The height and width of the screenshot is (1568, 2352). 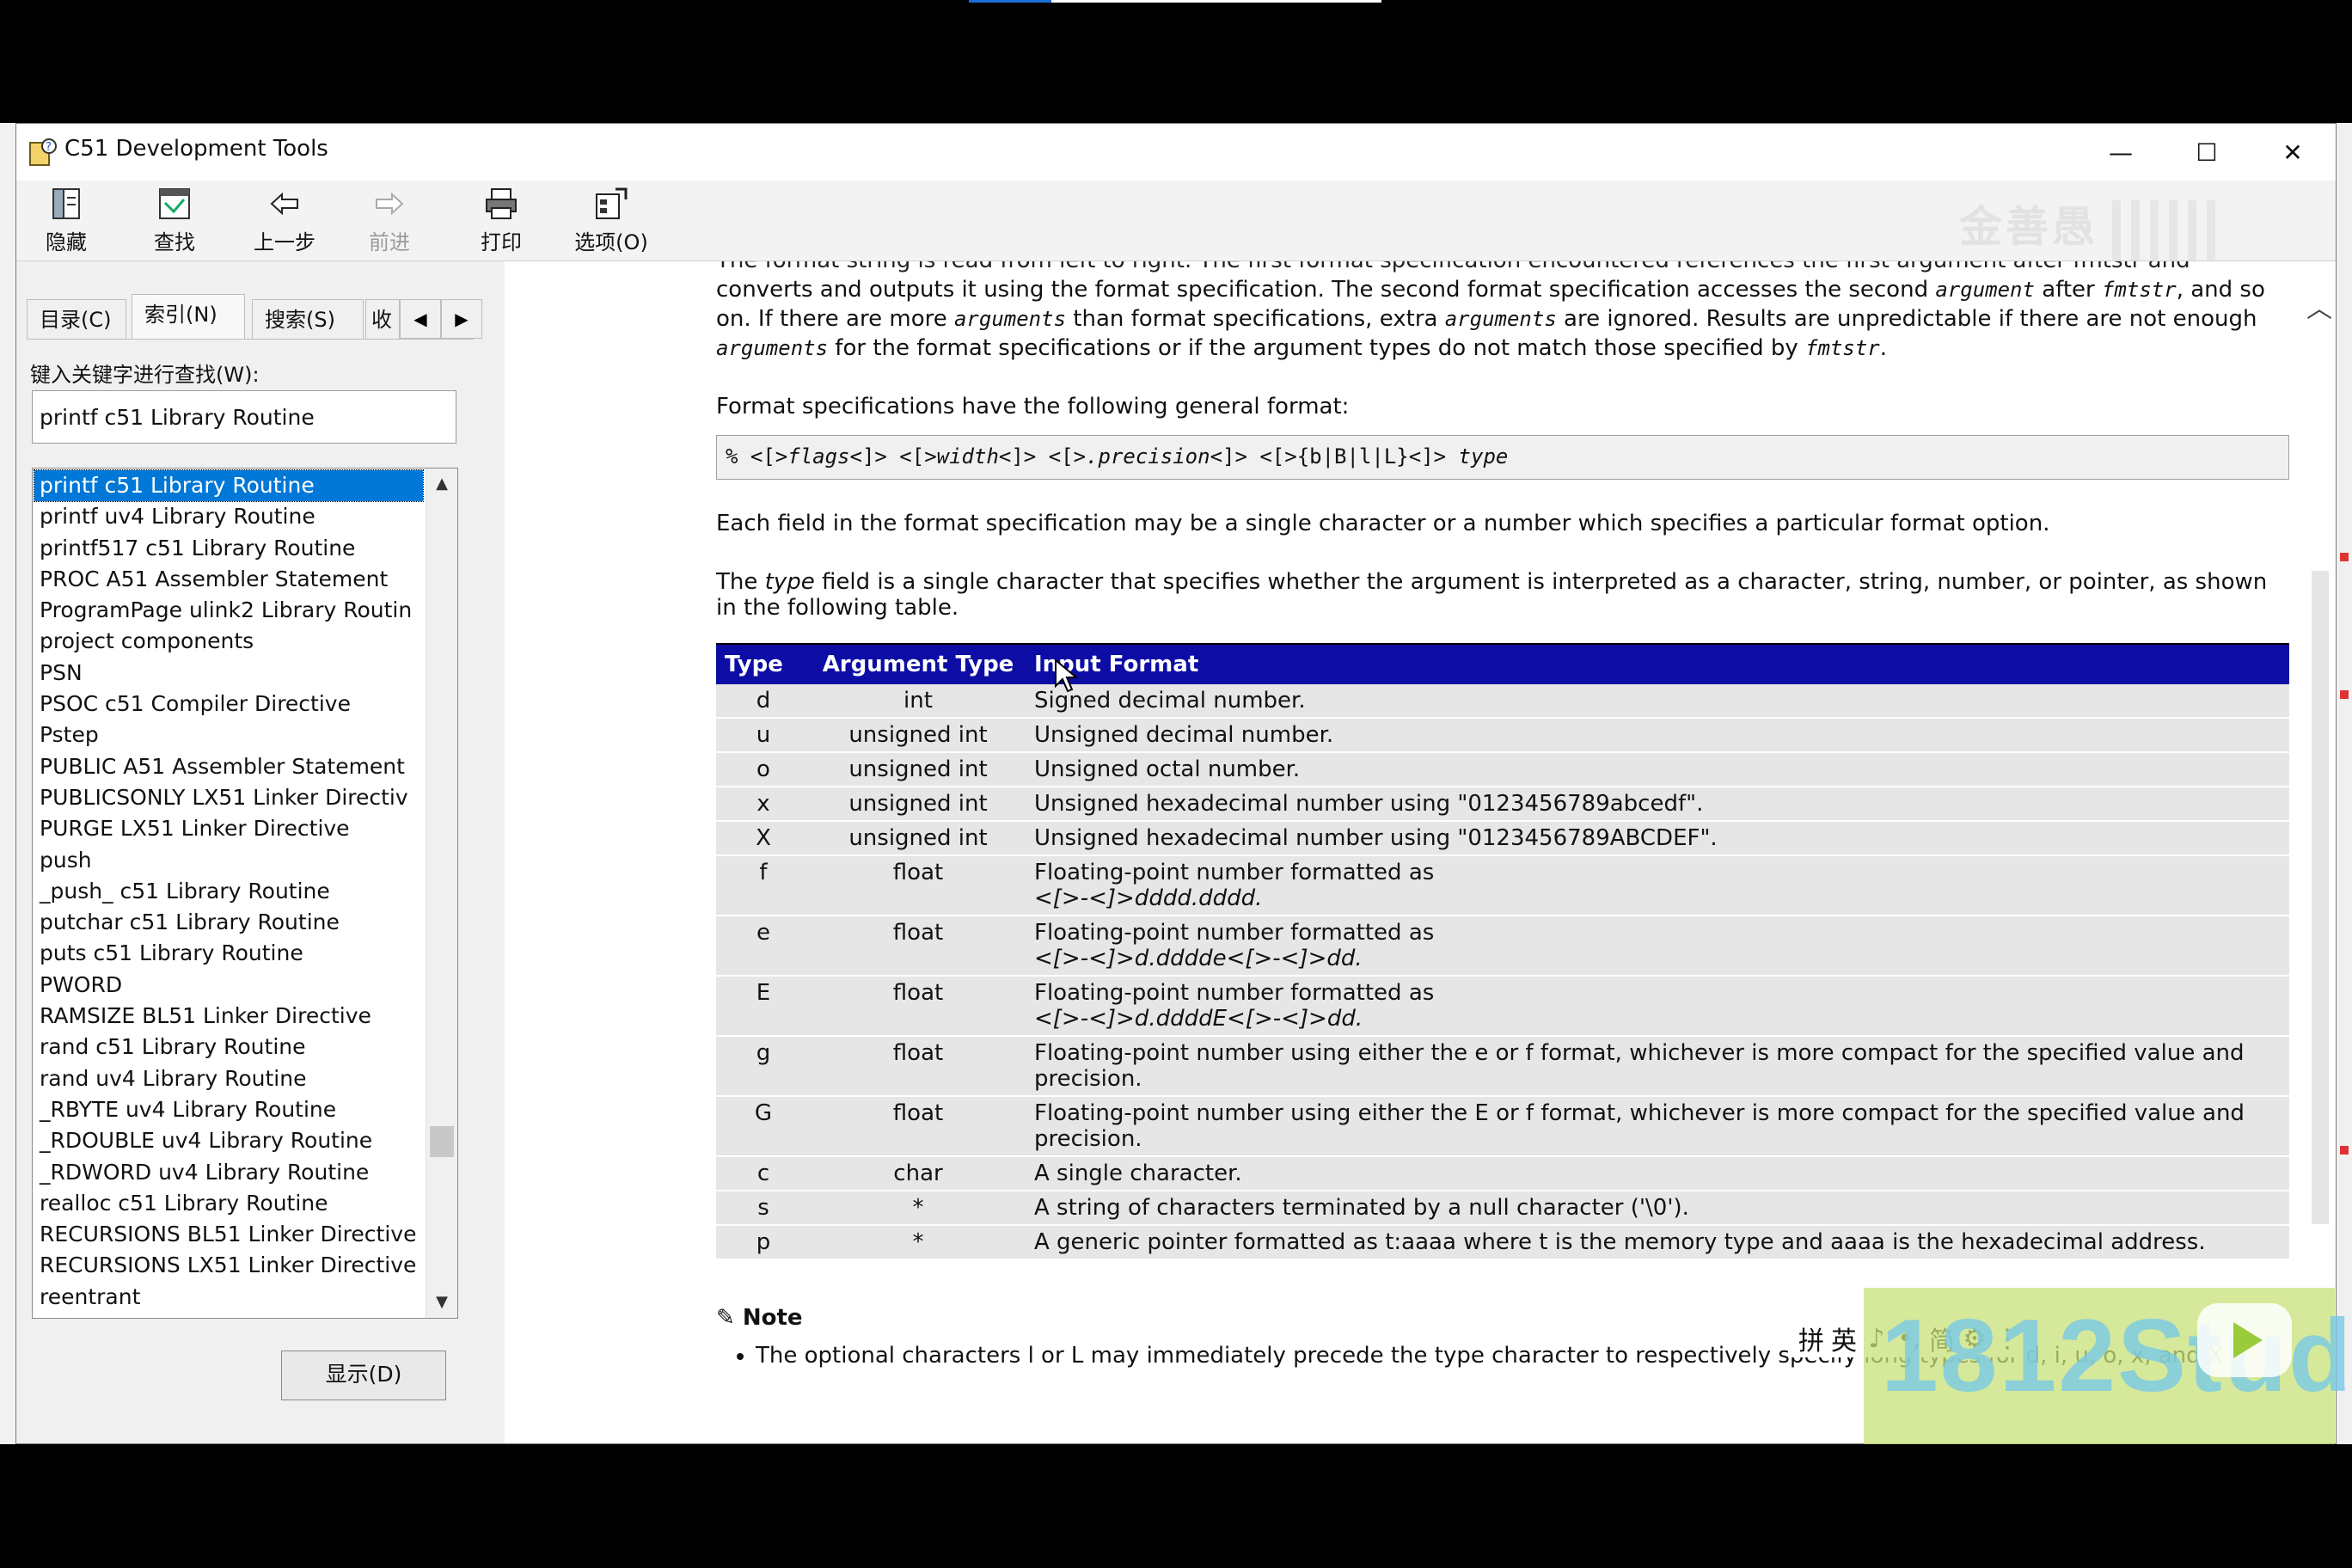 I want to click on background-window-strip, so click(x=8, y=783).